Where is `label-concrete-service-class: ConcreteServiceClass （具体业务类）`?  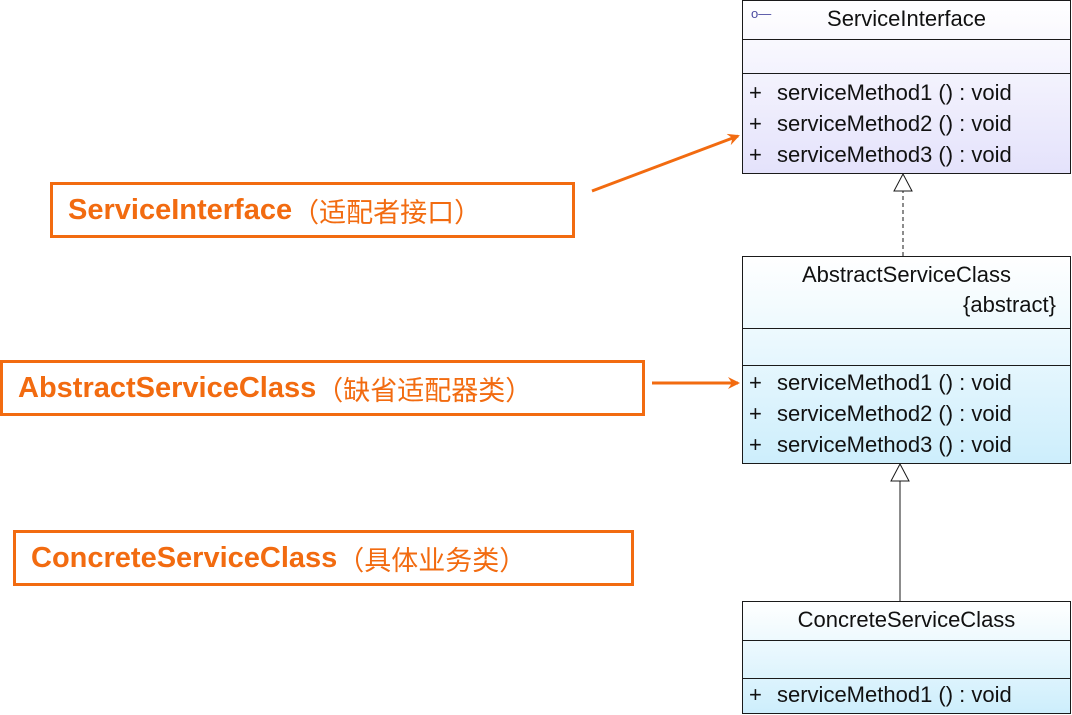
label-concrete-service-class: ConcreteServiceClass （具体业务类） is located at coordinates (323, 558).